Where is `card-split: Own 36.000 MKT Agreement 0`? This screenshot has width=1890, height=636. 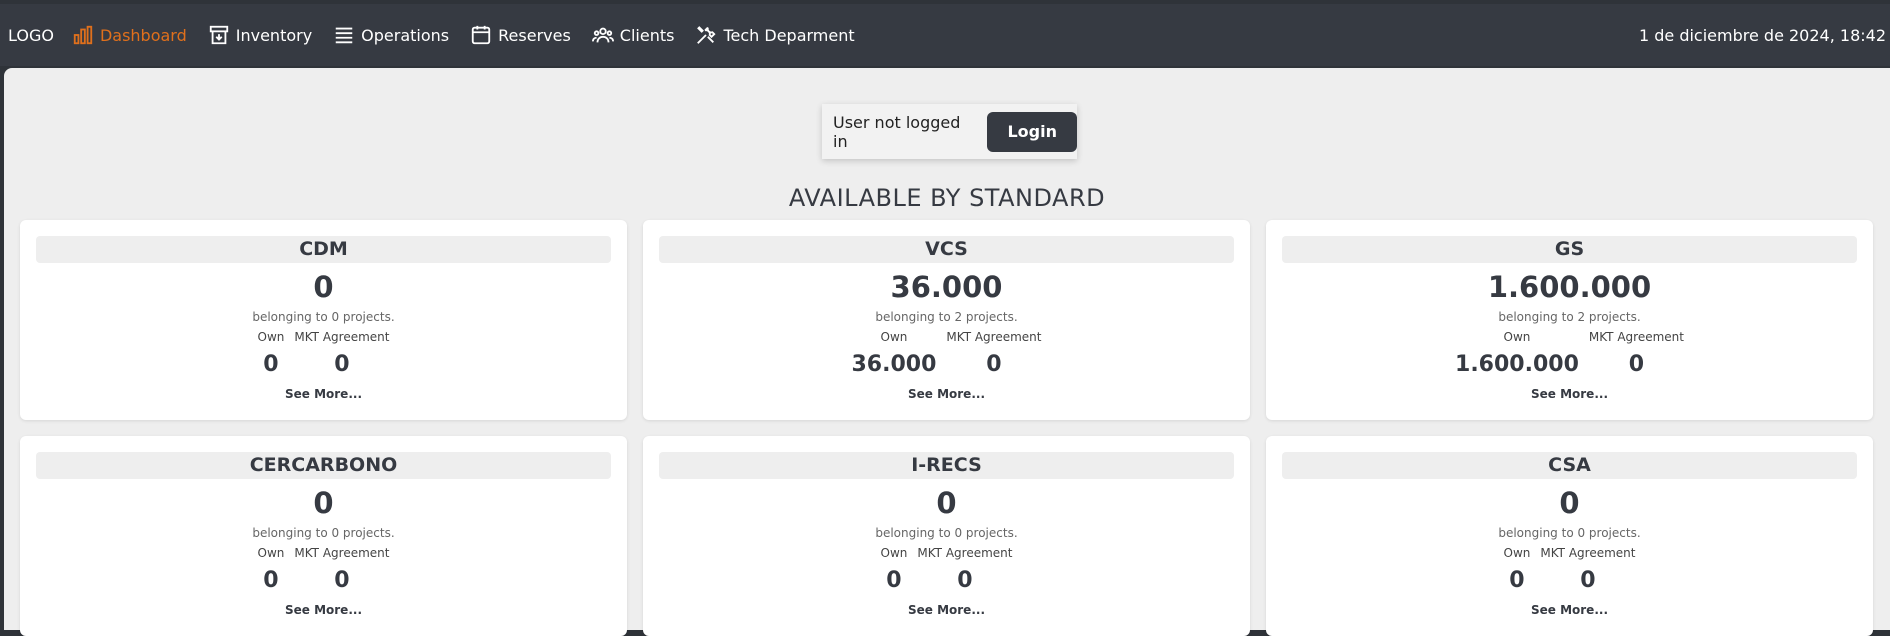 card-split: Own 36.000 MKT Agreement 0 is located at coordinates (946, 353).